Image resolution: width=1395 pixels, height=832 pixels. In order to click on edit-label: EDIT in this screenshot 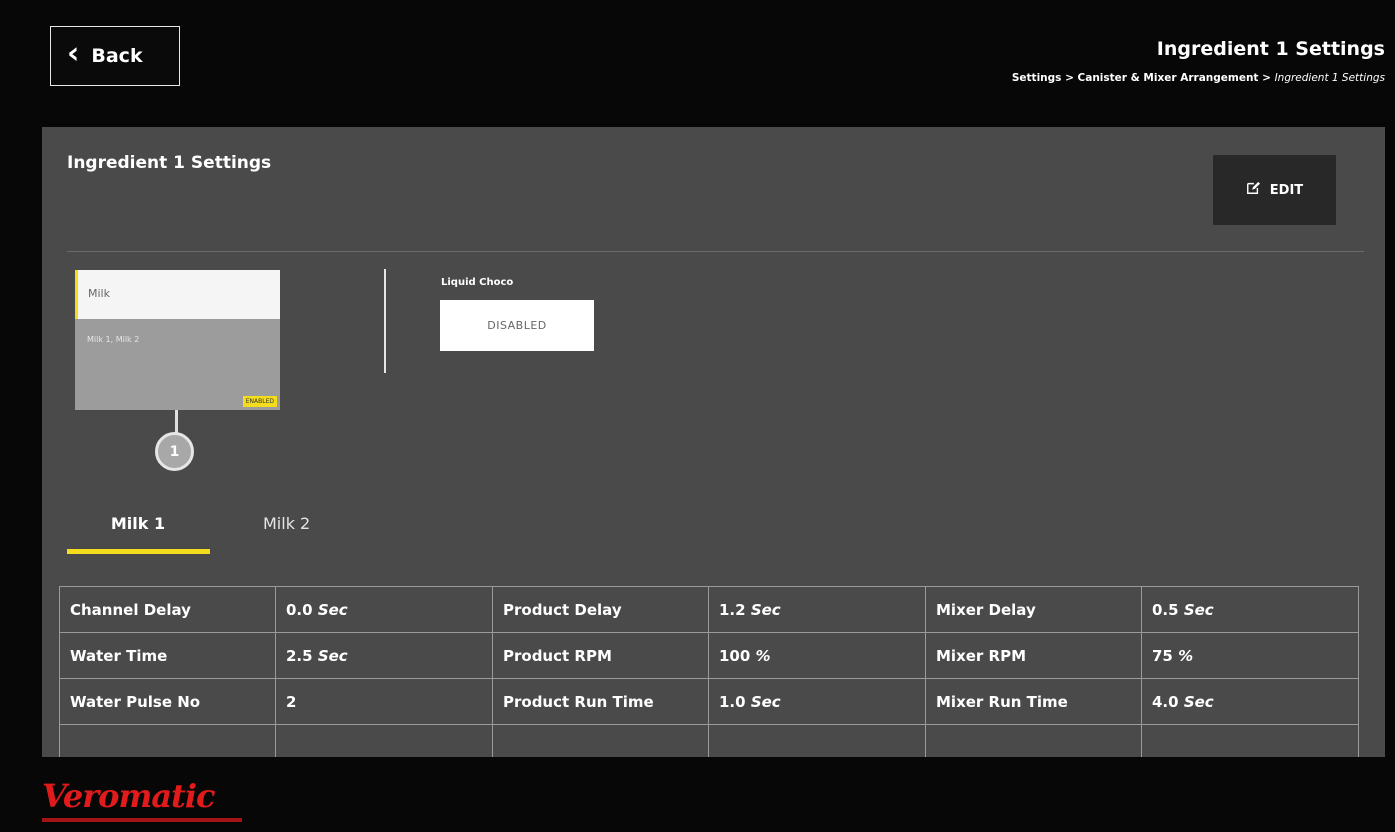, I will do `click(1286, 190)`.